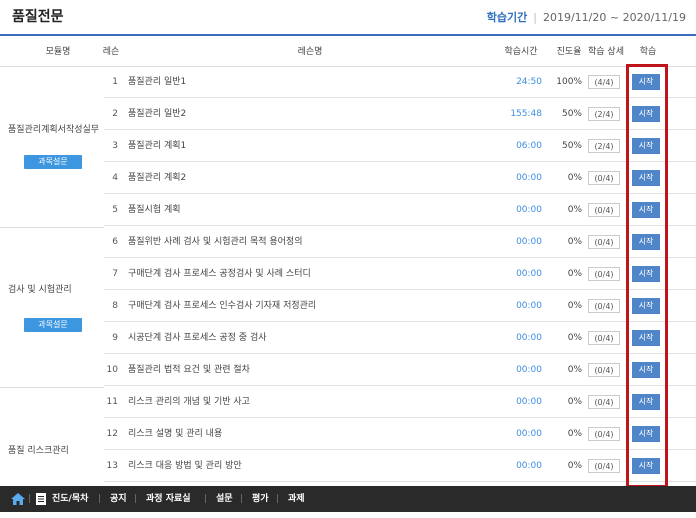  Describe the element at coordinates (521, 52) in the screenshot. I see `col-study-time: 학습시간` at that location.